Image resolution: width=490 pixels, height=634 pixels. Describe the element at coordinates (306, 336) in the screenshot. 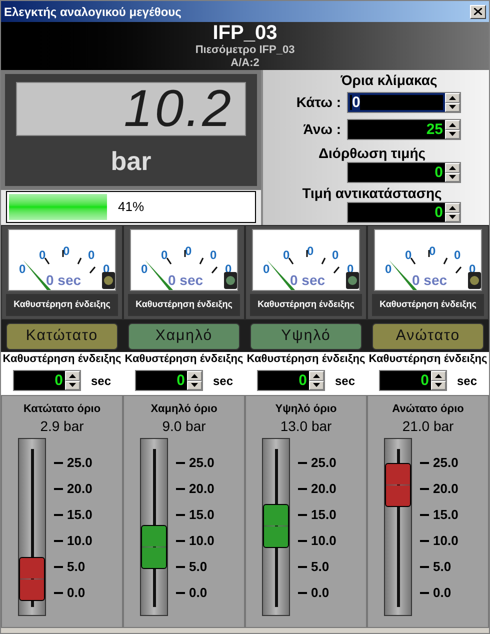

I see `alarm-button: Υψηλό` at that location.